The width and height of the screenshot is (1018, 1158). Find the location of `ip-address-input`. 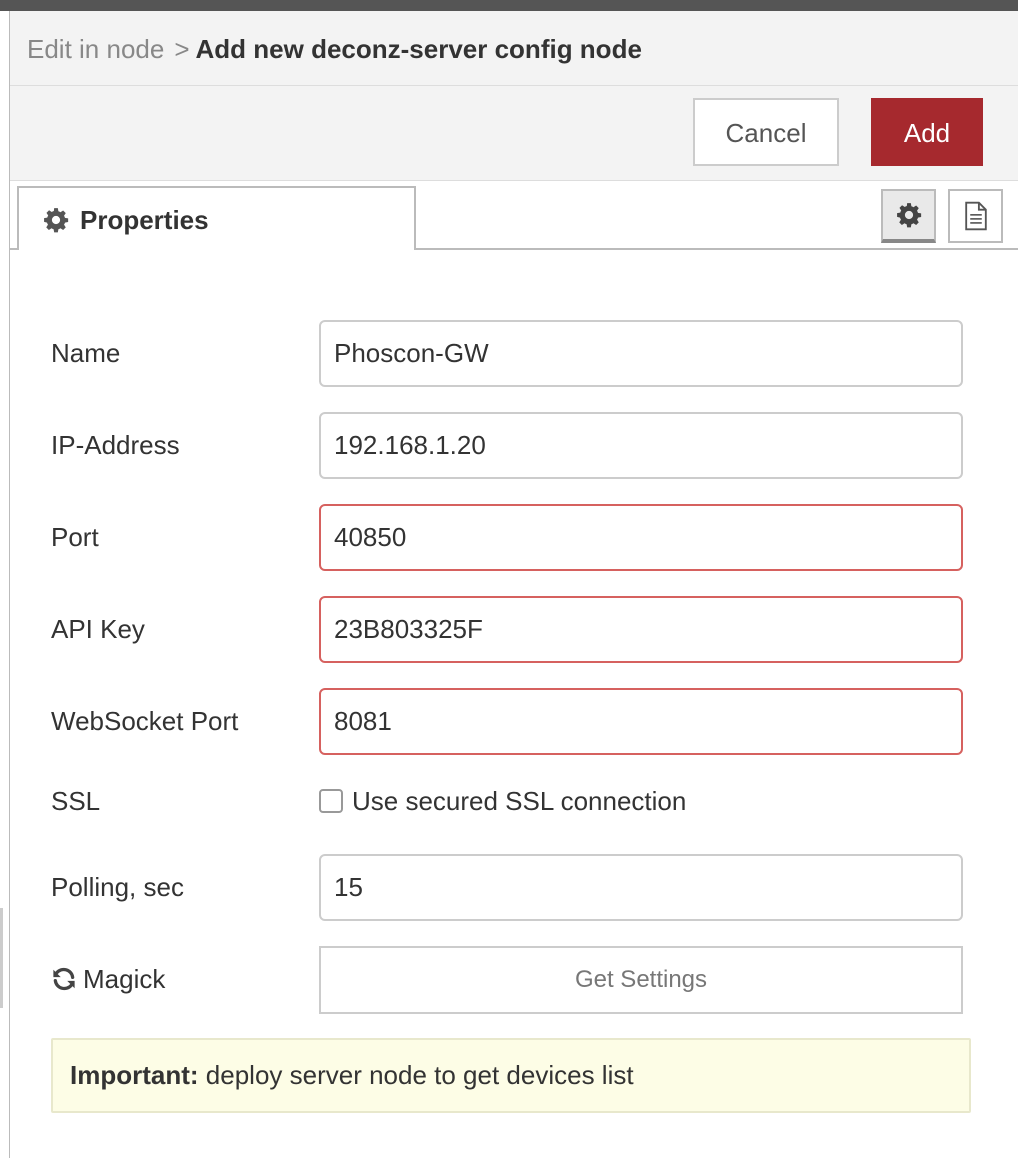

ip-address-input is located at coordinates (641, 445).